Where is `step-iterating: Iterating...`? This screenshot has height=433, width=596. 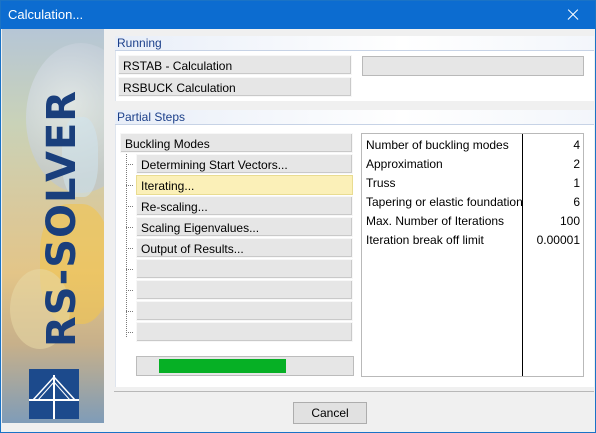
step-iterating: Iterating... is located at coordinates (244, 185).